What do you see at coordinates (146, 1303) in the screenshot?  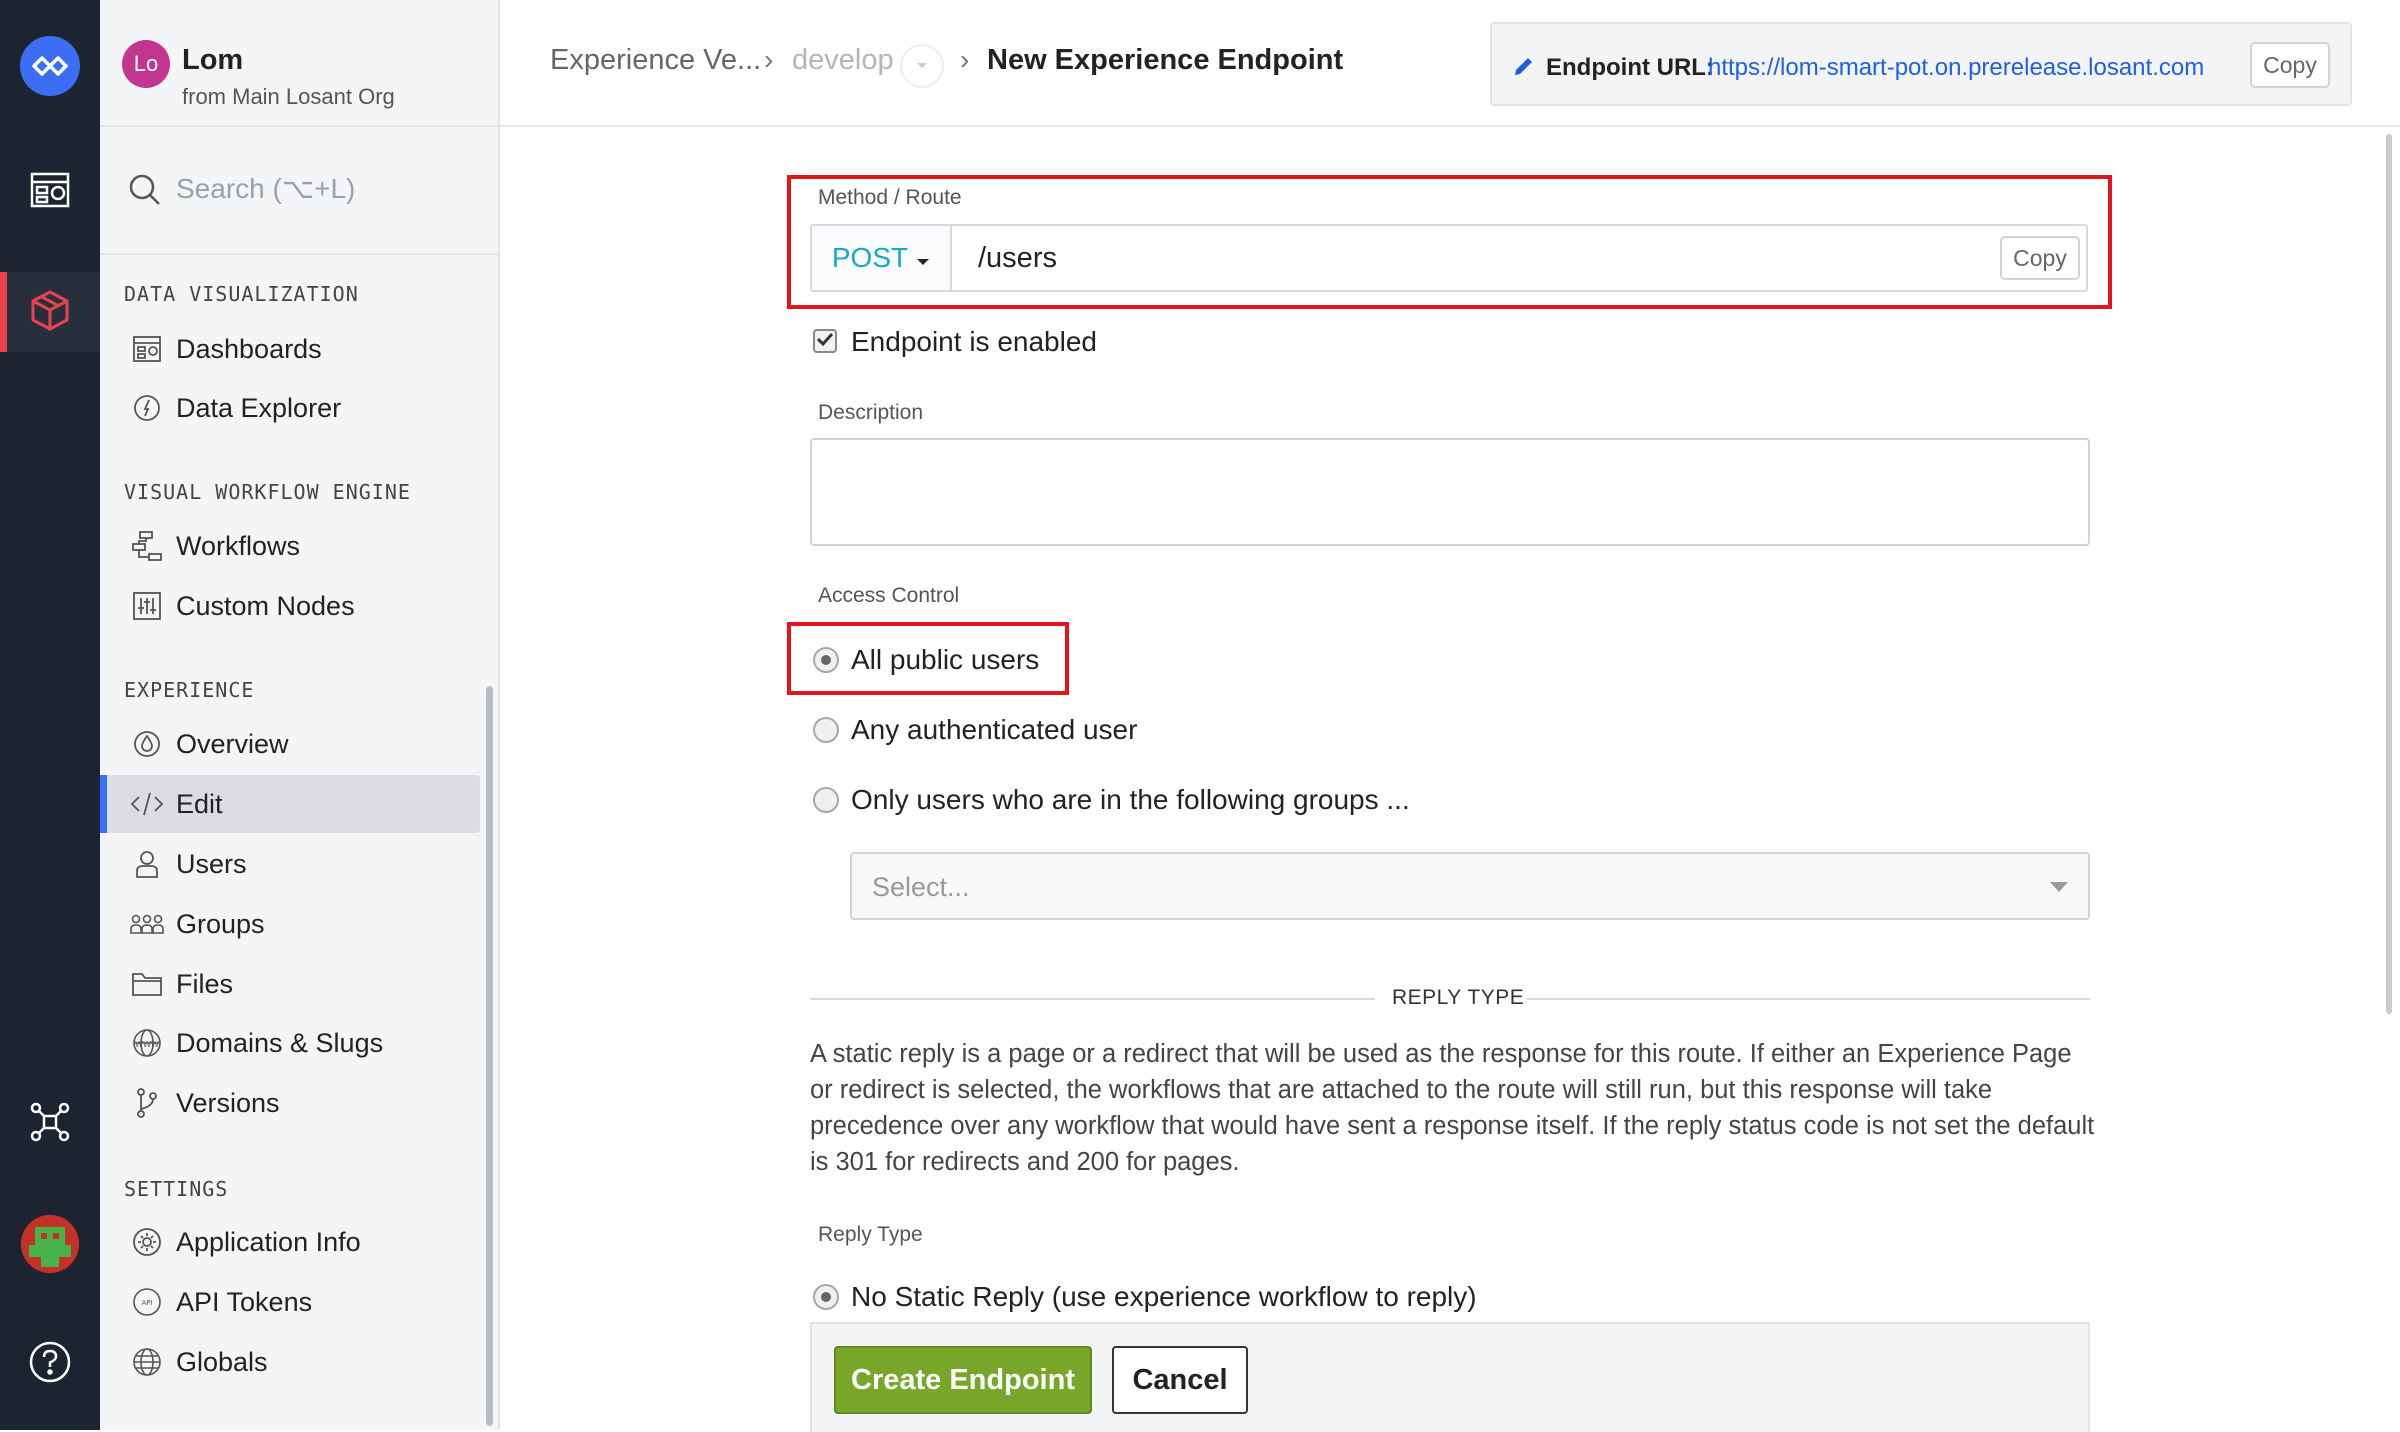 I see `svg-text: API` at bounding box center [146, 1303].